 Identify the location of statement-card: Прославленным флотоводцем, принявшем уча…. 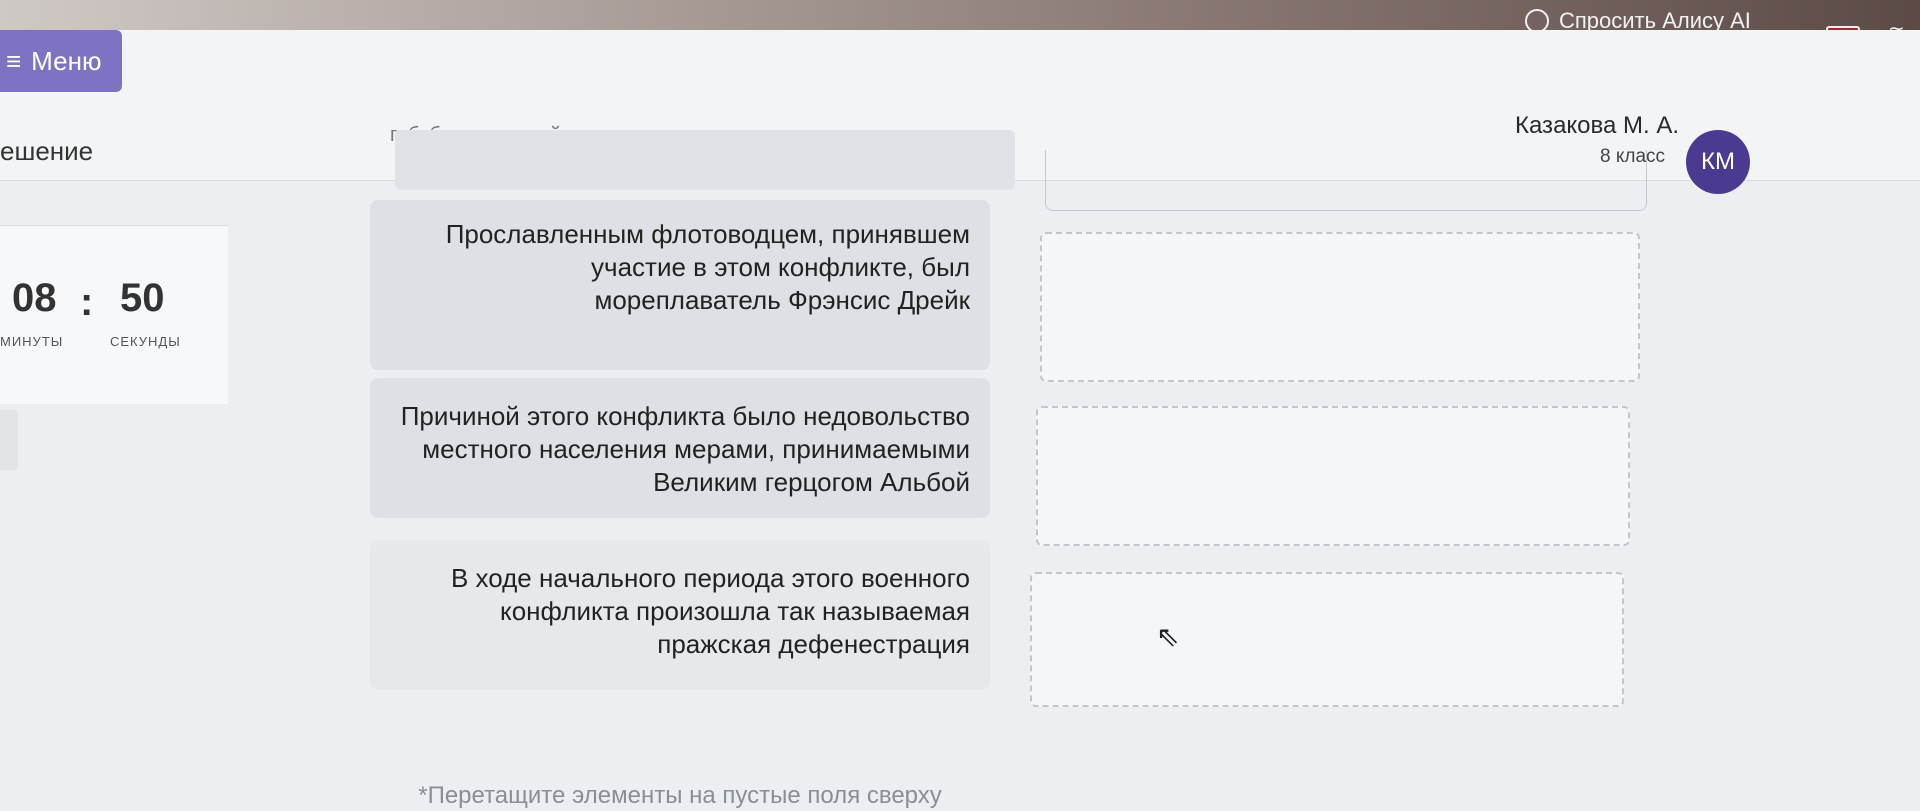
(680, 285).